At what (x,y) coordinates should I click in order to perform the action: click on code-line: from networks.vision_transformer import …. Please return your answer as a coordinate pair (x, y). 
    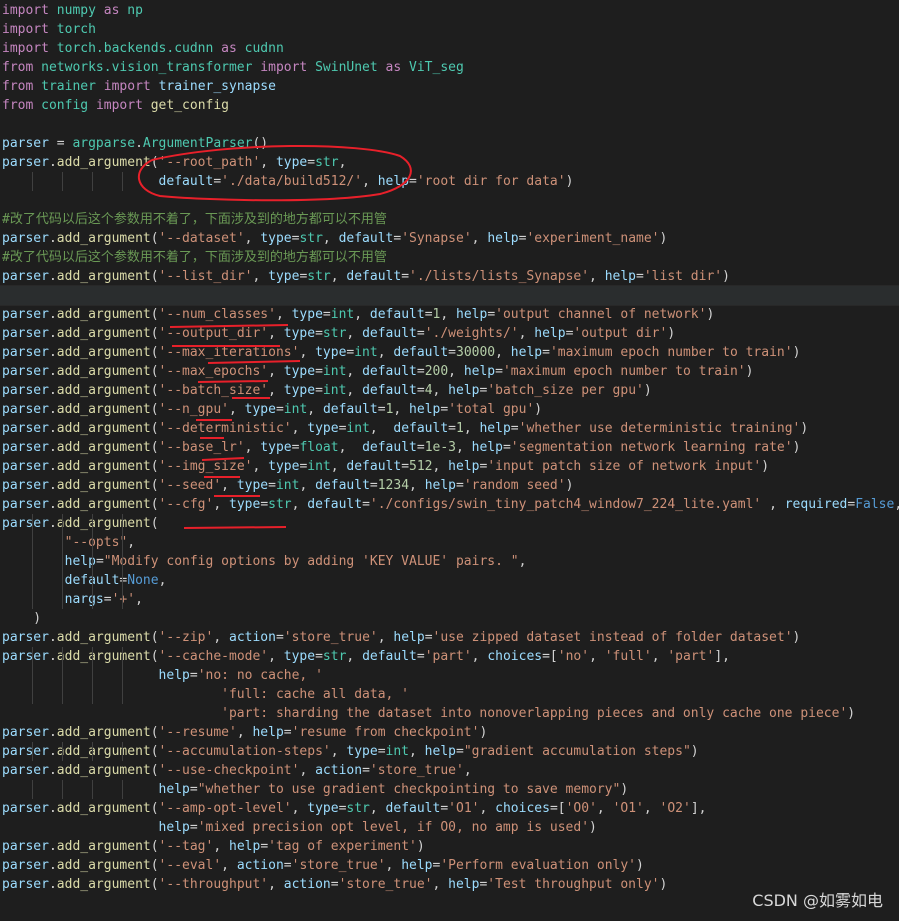
    Looking at the image, I should click on (233, 67).